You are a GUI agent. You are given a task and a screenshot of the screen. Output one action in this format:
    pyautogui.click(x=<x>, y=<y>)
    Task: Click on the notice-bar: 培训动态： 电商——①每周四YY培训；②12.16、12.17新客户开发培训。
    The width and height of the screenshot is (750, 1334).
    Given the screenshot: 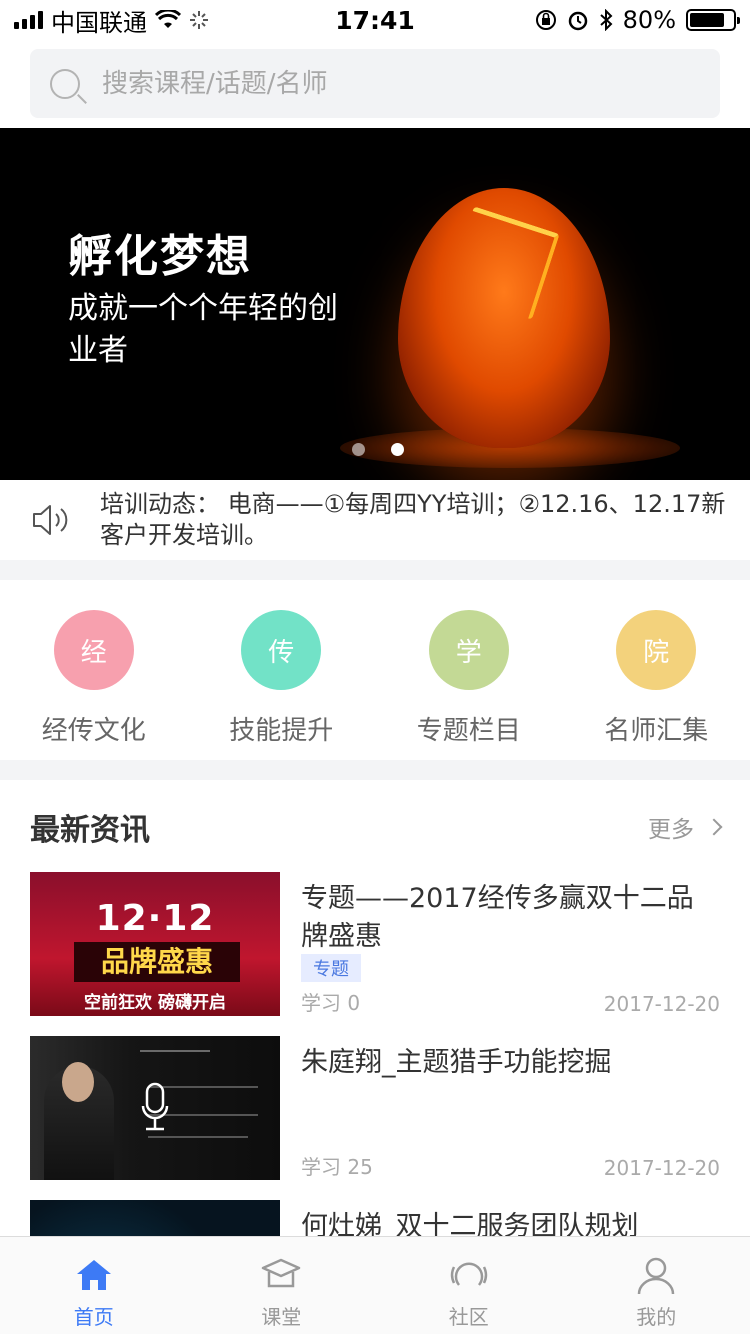 What is the action you would take?
    pyautogui.click(x=375, y=520)
    